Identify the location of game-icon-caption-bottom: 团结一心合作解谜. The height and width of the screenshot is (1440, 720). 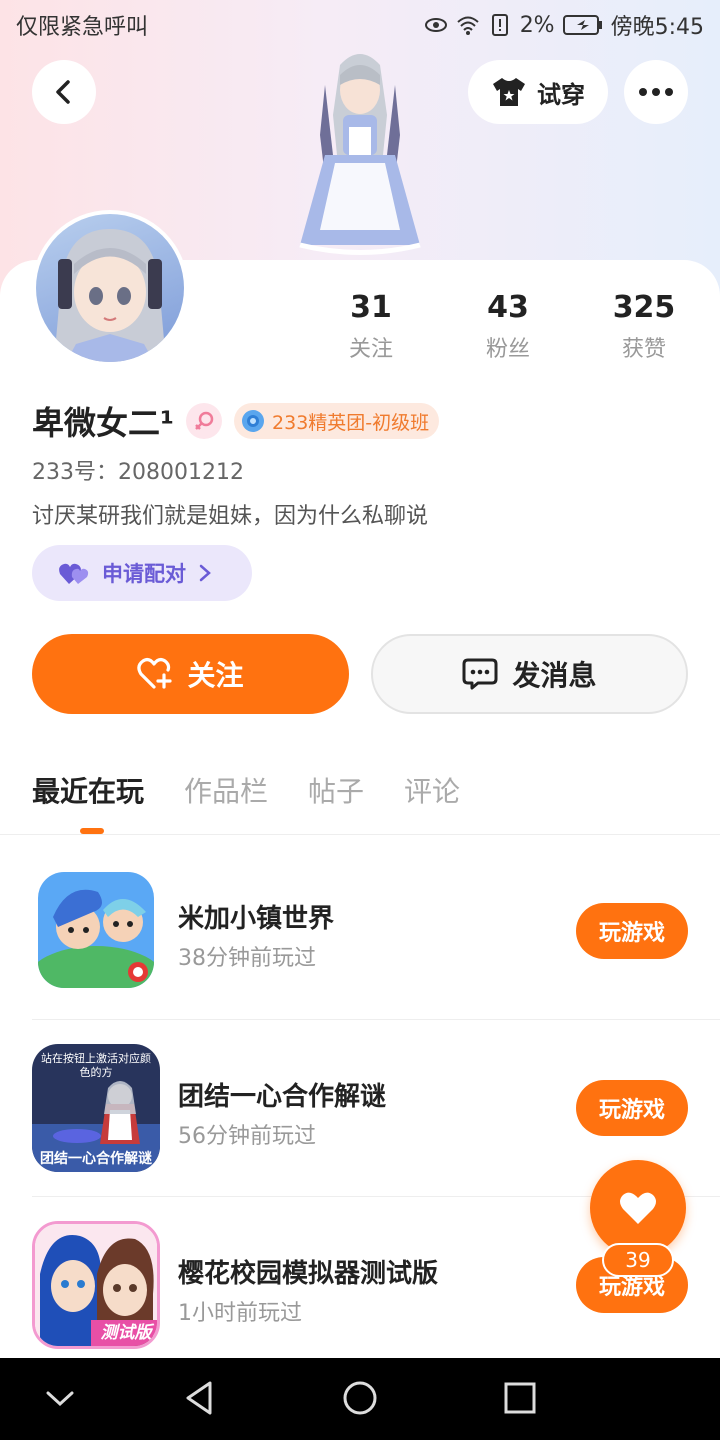
(96, 1159).